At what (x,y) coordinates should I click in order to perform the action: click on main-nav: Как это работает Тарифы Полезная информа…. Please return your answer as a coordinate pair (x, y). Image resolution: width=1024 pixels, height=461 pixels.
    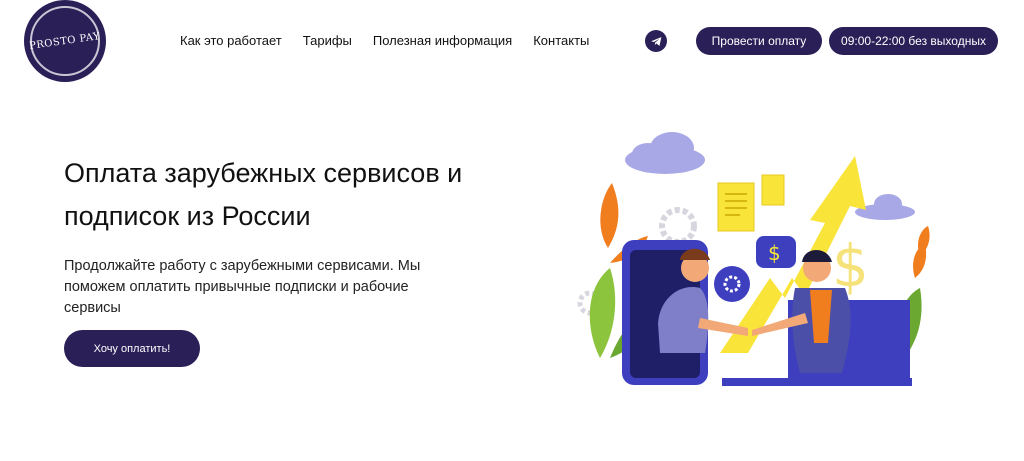
    Looking at the image, I should click on (384, 40).